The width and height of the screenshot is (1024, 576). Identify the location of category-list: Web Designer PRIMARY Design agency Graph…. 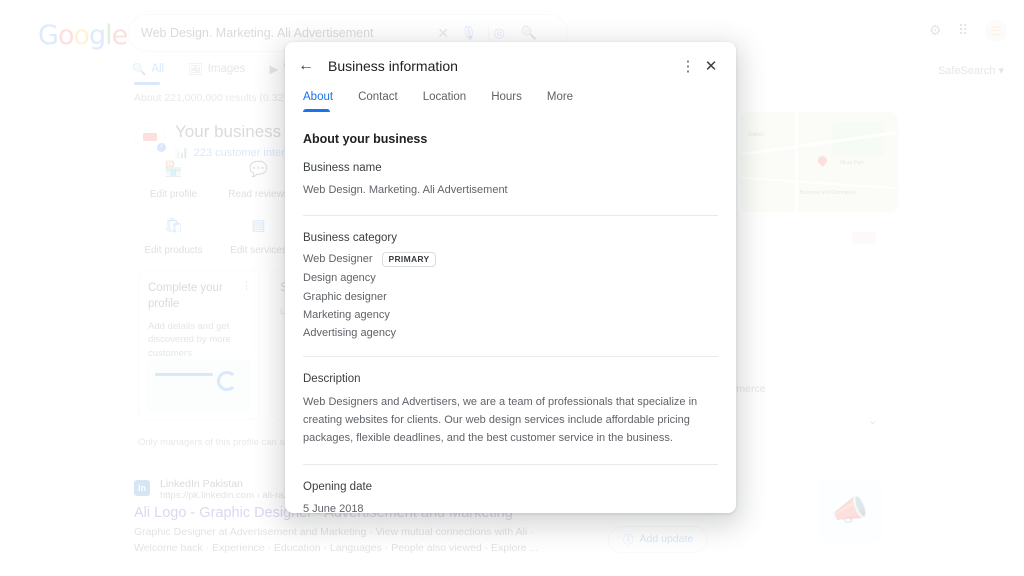
(510, 296).